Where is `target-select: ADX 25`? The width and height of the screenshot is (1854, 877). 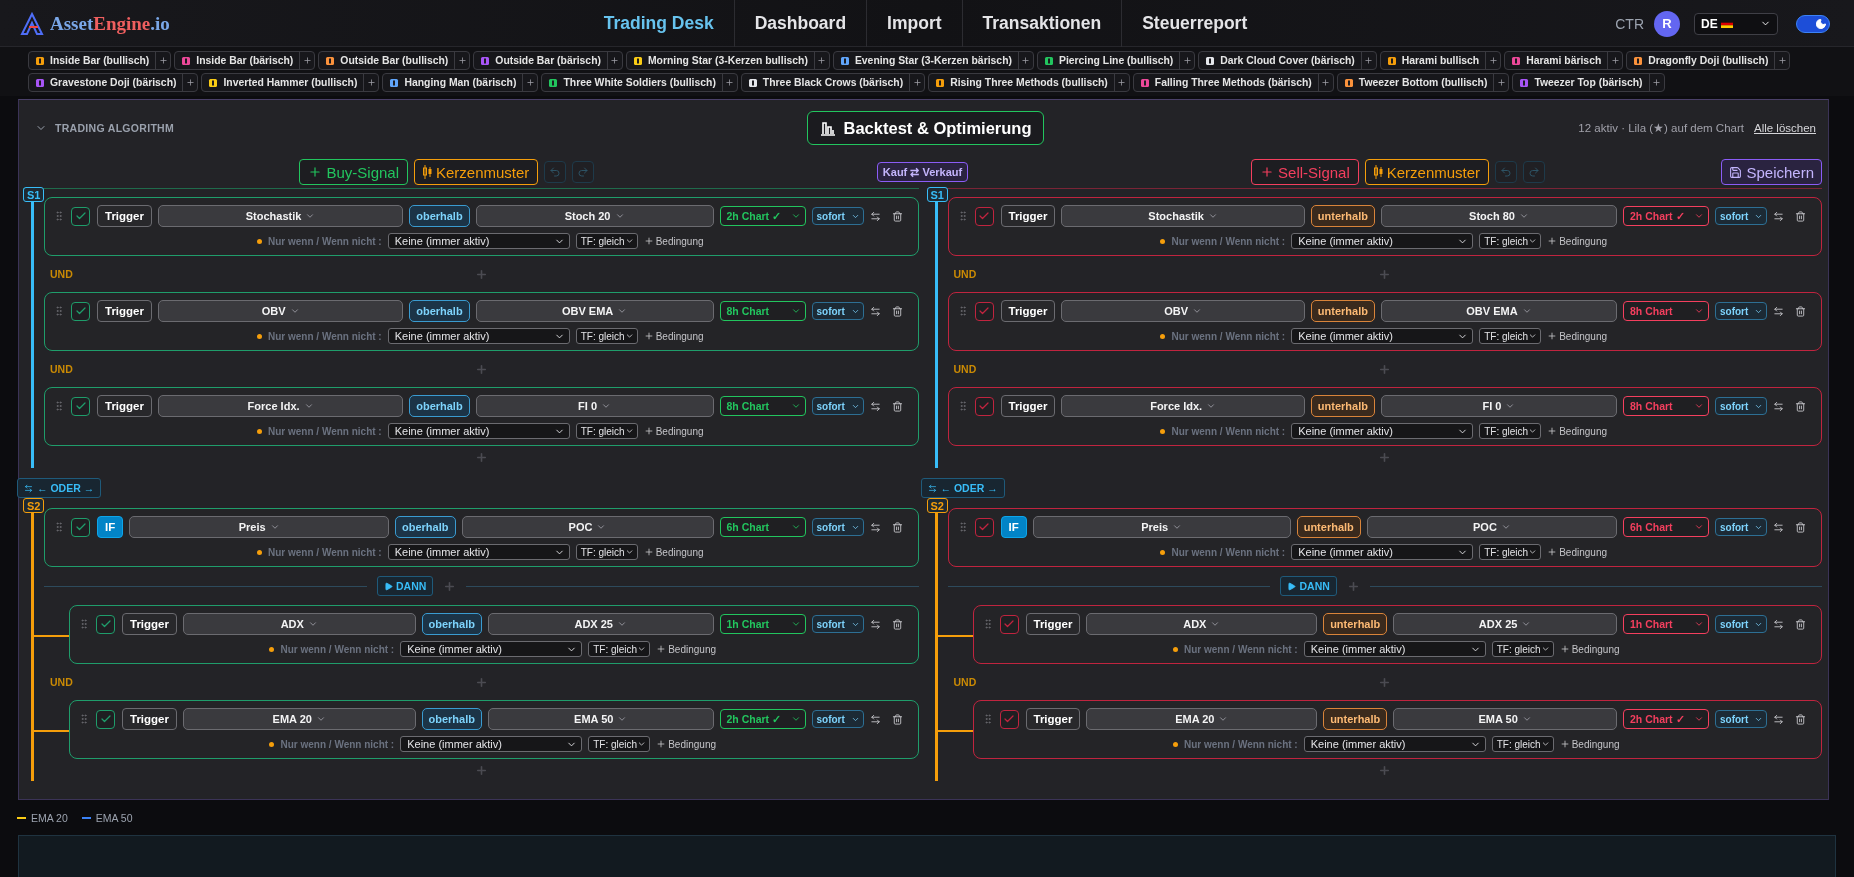 target-select: ADX 25 is located at coordinates (1505, 624).